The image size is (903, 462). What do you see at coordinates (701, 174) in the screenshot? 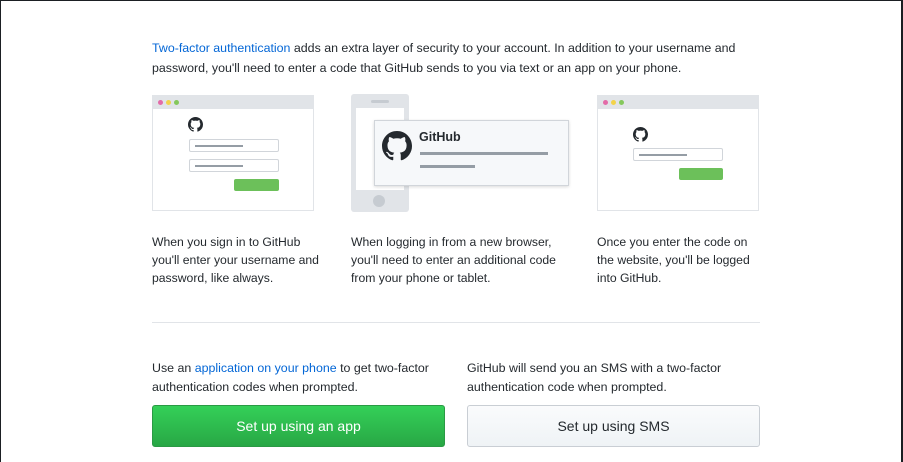
I see `verify-button-illustration` at bounding box center [701, 174].